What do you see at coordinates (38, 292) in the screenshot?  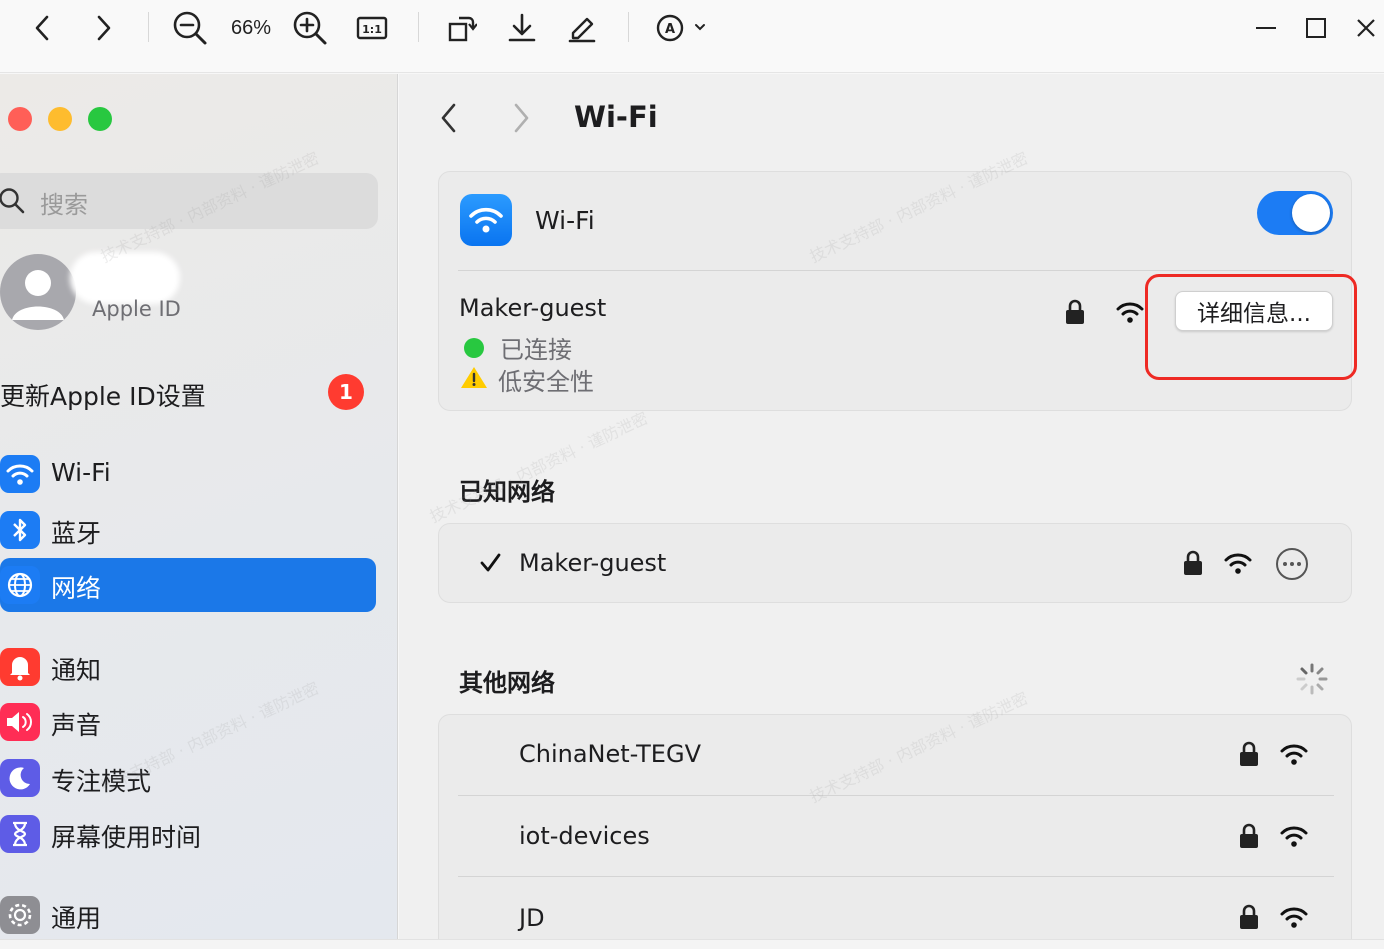 I see `avatar` at bounding box center [38, 292].